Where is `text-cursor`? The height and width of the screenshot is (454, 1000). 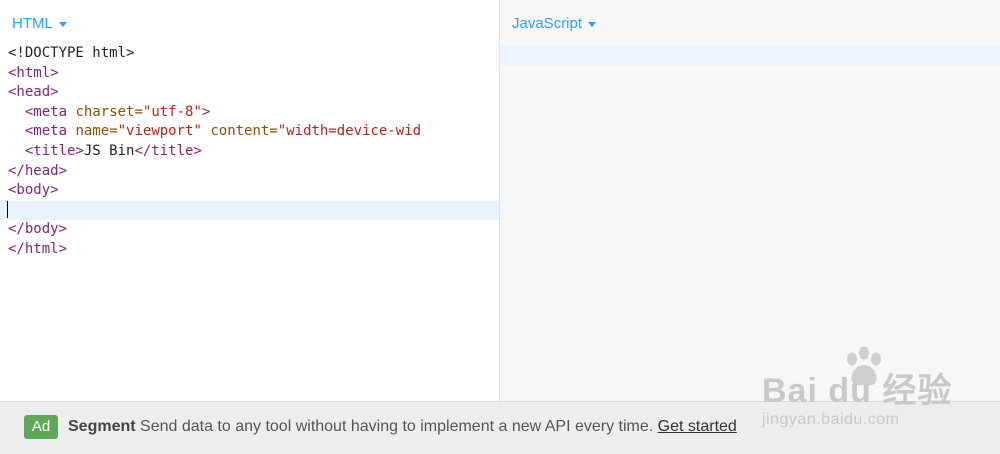
text-cursor is located at coordinates (7, 210).